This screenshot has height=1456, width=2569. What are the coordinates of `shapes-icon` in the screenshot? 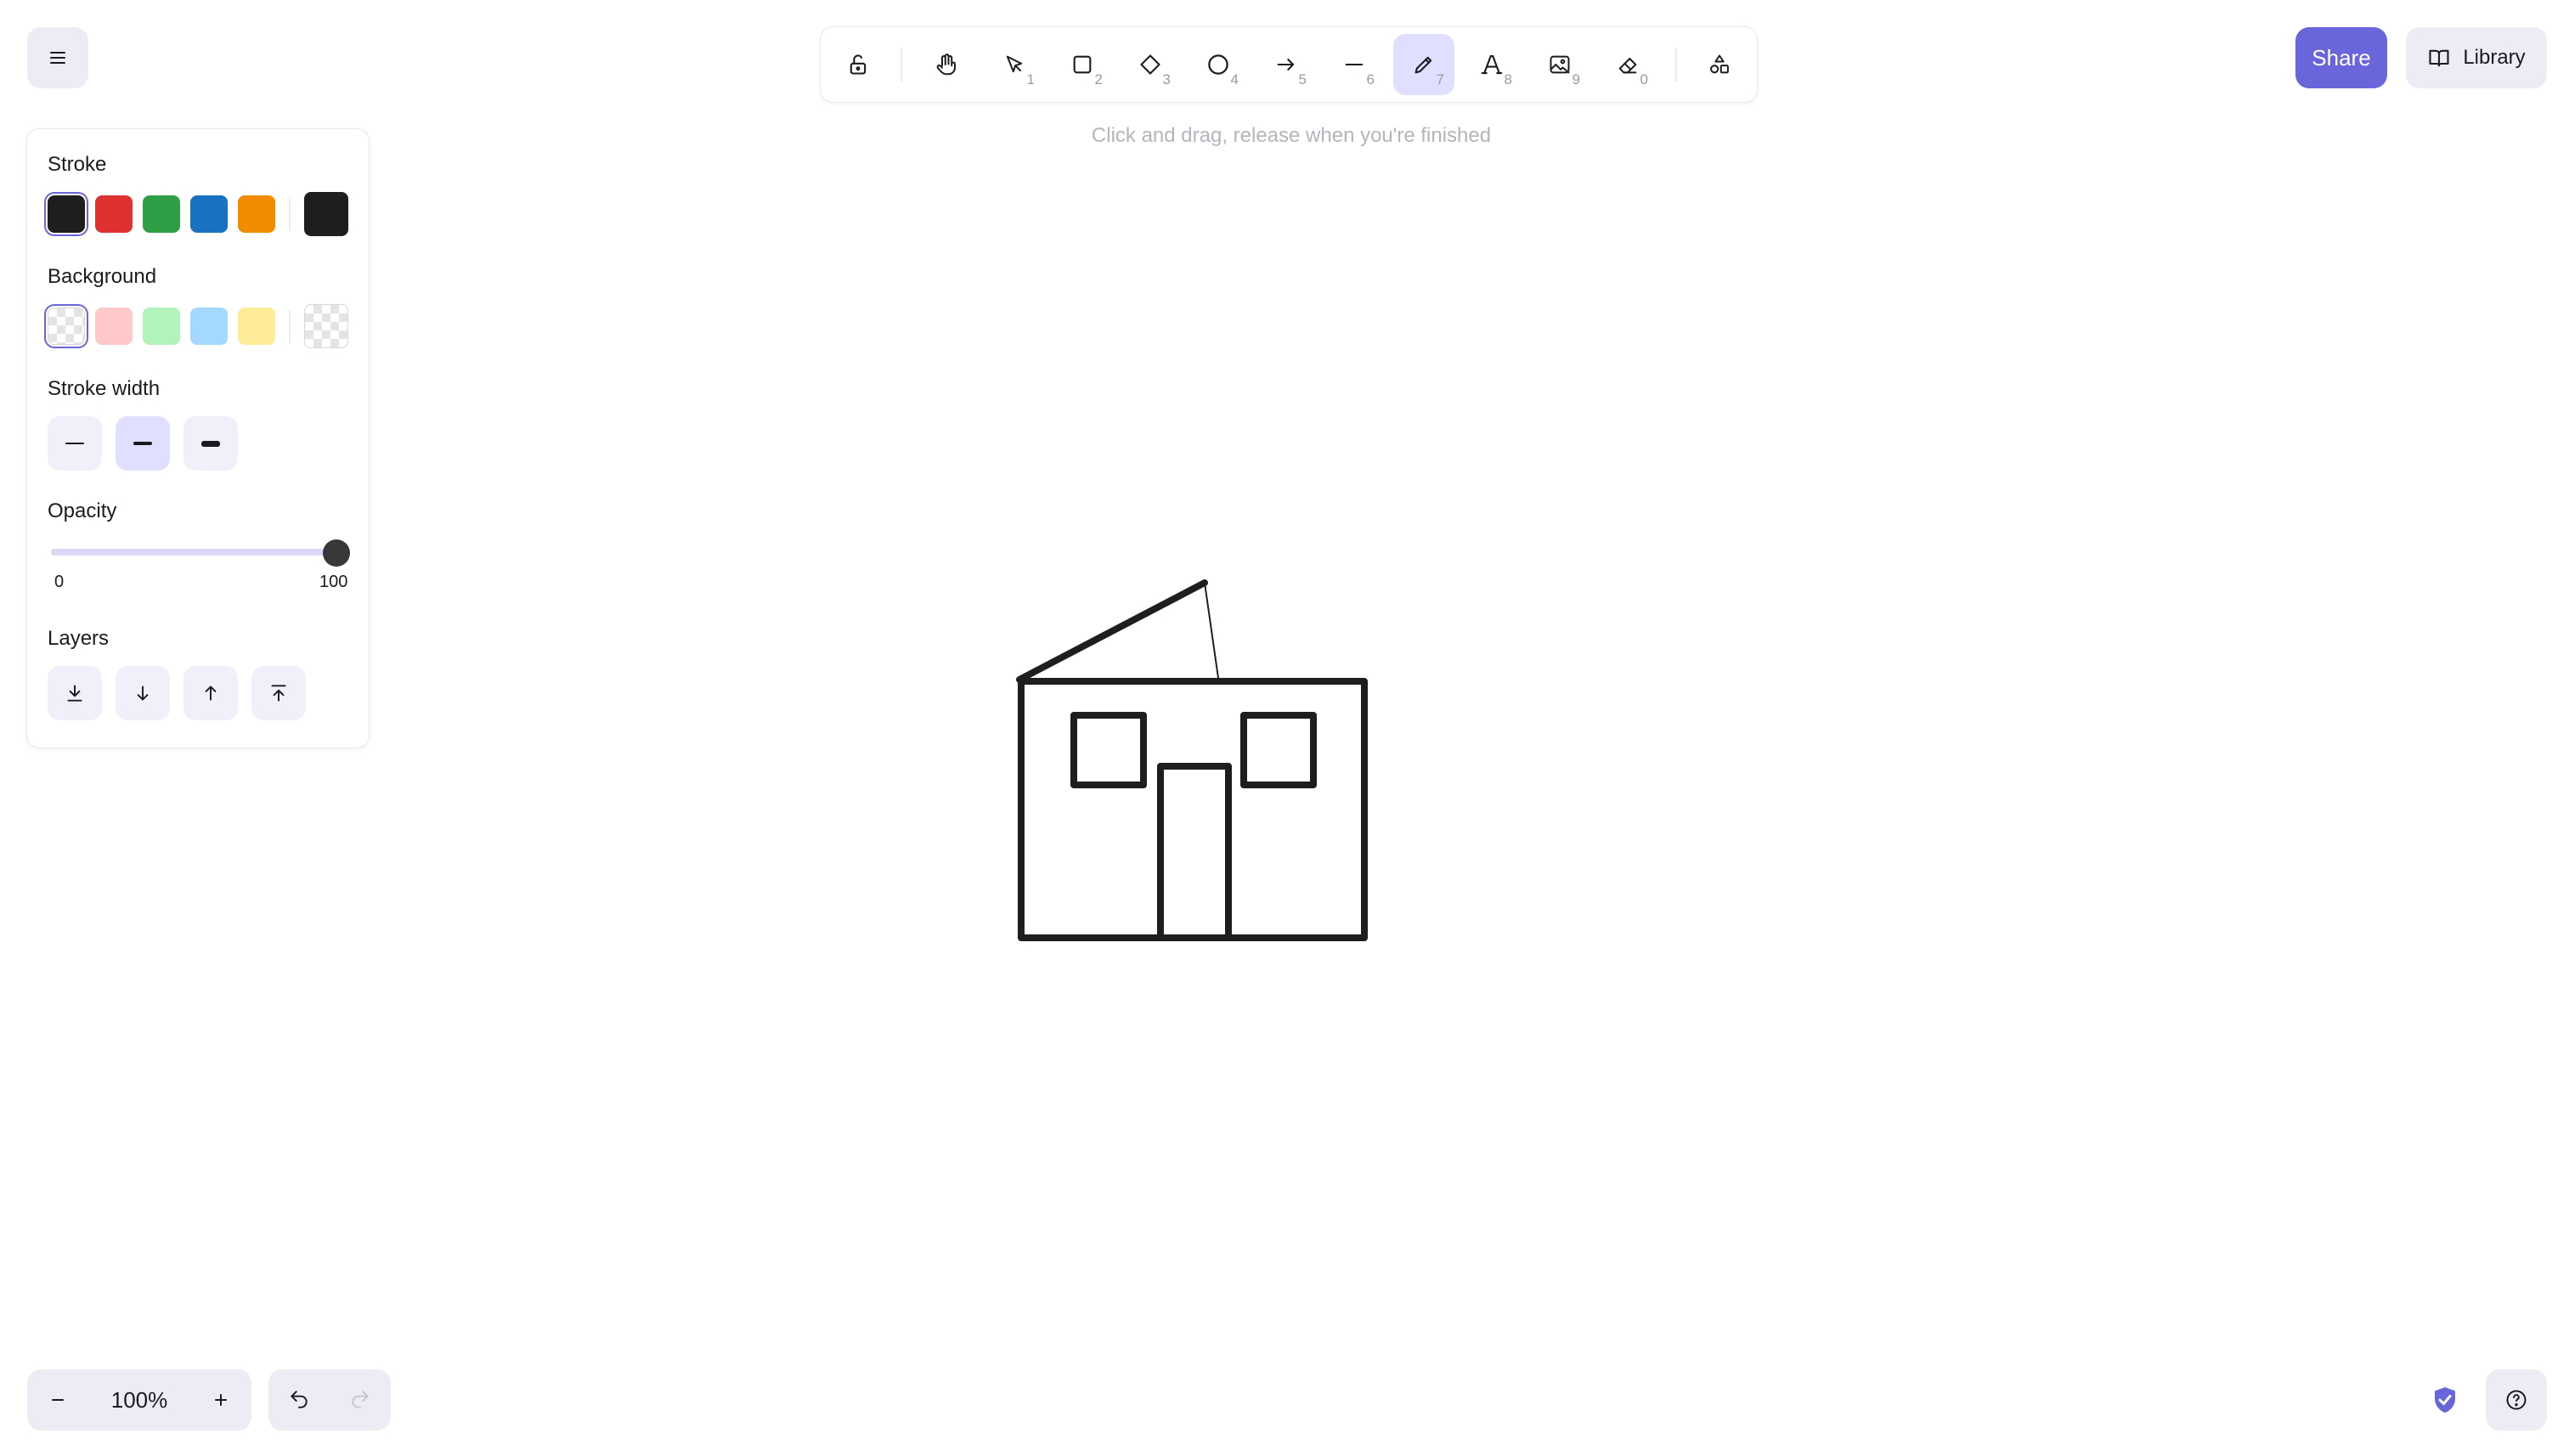 It's located at (1720, 64).